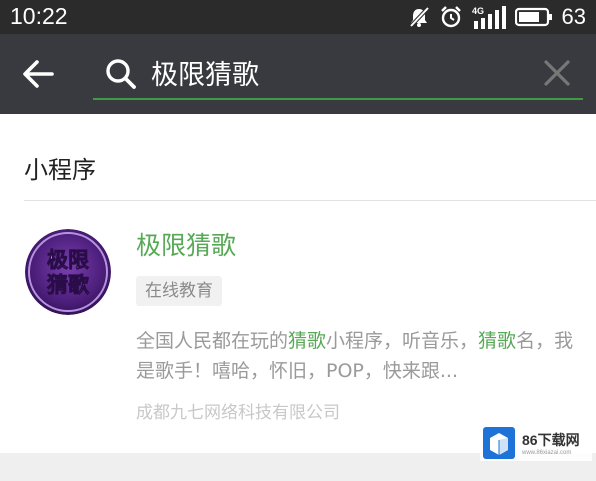  What do you see at coordinates (179, 291) in the screenshot?
I see `category-tag: 在线教育` at bounding box center [179, 291].